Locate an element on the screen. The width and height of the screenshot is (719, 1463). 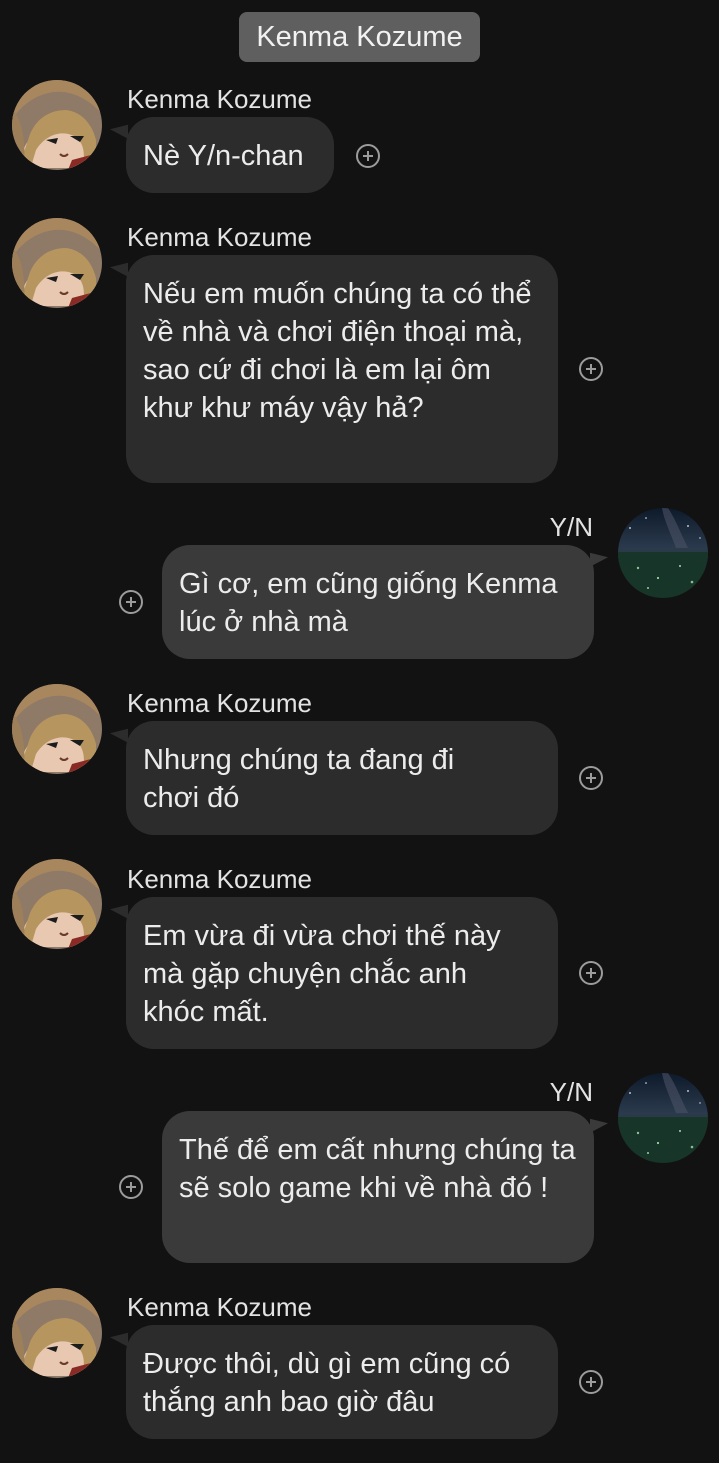
message-text: Gì cơ, em cũng giống Kenma lúc ở nhà mà is located at coordinates (368, 603).